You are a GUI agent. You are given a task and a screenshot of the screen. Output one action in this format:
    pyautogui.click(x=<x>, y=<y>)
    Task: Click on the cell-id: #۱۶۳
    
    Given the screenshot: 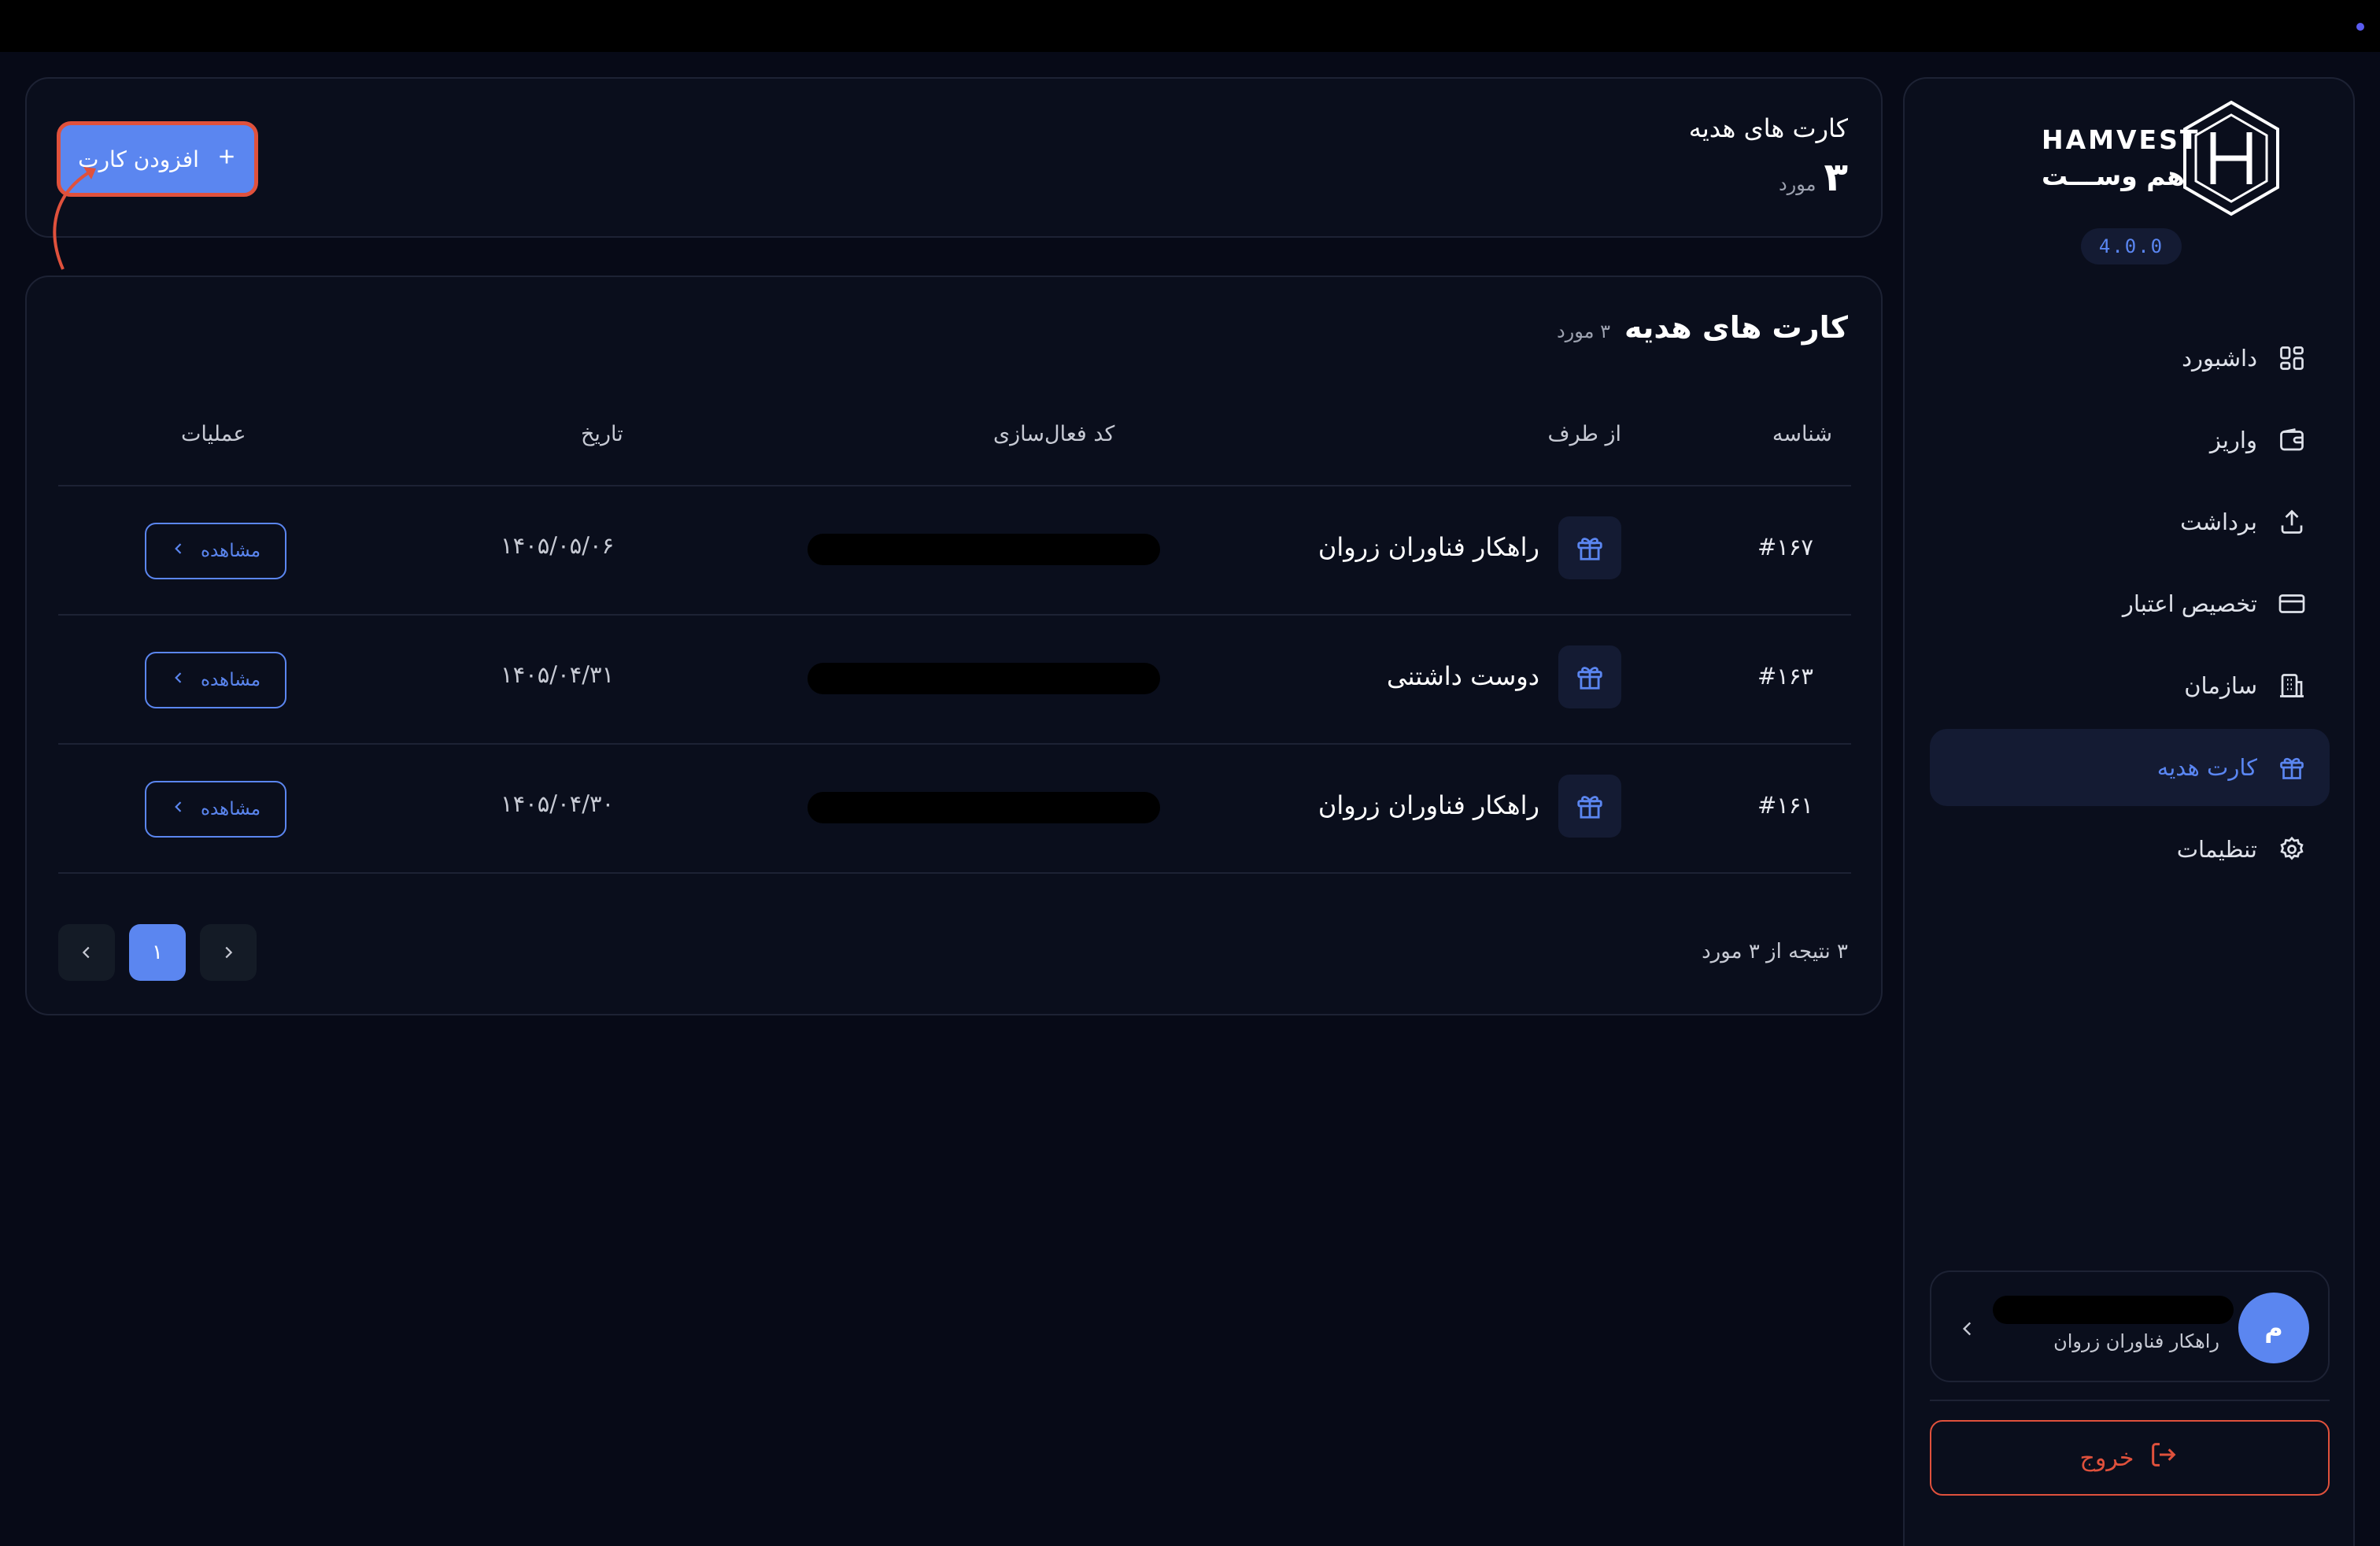 What is the action you would take?
    pyautogui.click(x=1785, y=677)
    